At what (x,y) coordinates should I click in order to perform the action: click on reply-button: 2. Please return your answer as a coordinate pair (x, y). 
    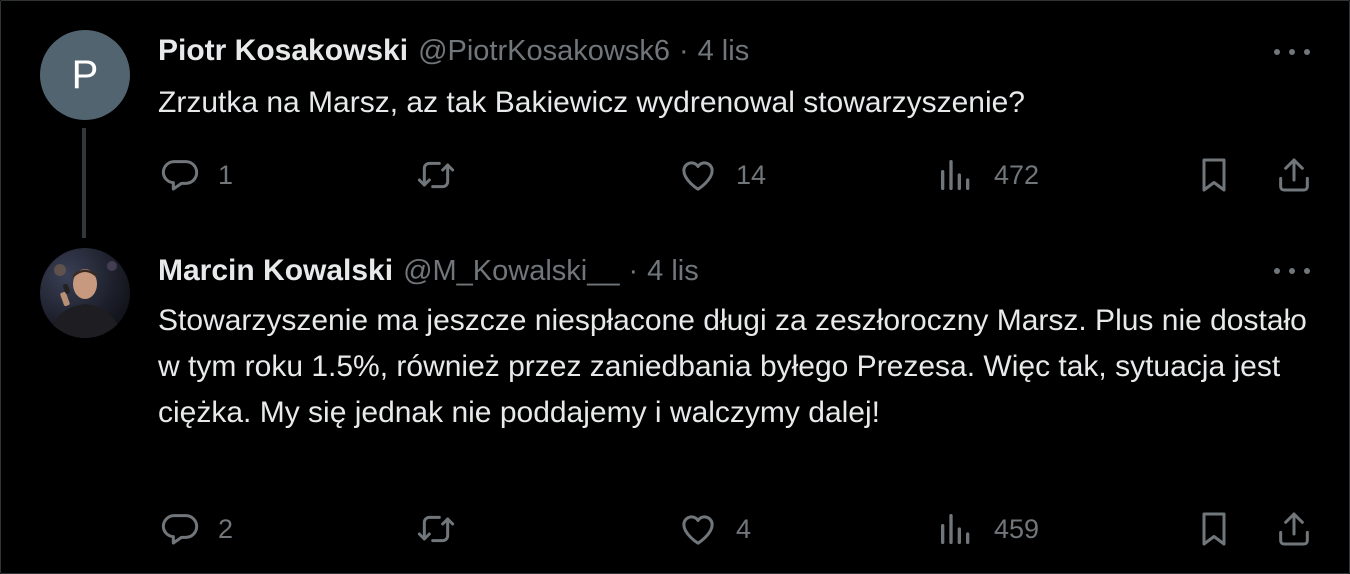
    Looking at the image, I should click on (196, 529).